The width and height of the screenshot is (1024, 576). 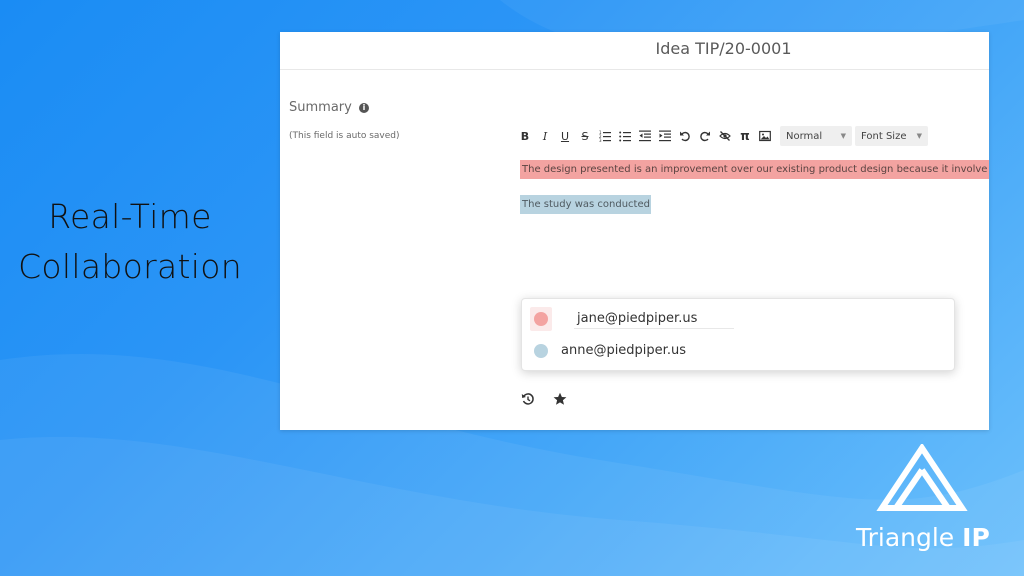 I want to click on collaborator-row: anne@piedpiper.us, so click(x=739, y=351).